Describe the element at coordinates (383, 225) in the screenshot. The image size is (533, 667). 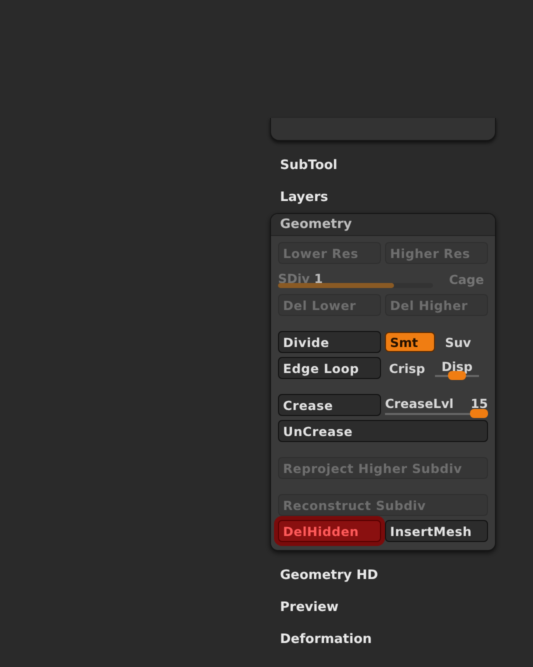
I see `panel-title: Geometry` at that location.